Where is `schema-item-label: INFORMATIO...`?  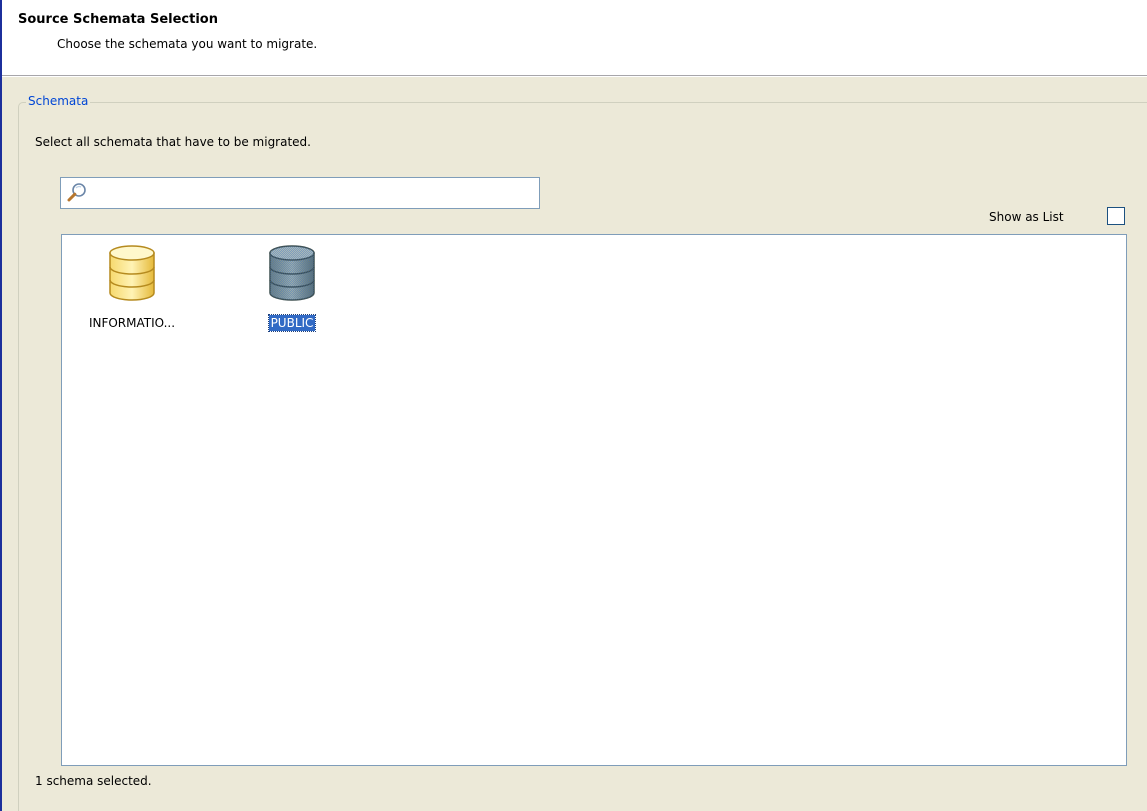
schema-item-label: INFORMATIO... is located at coordinates (132, 323).